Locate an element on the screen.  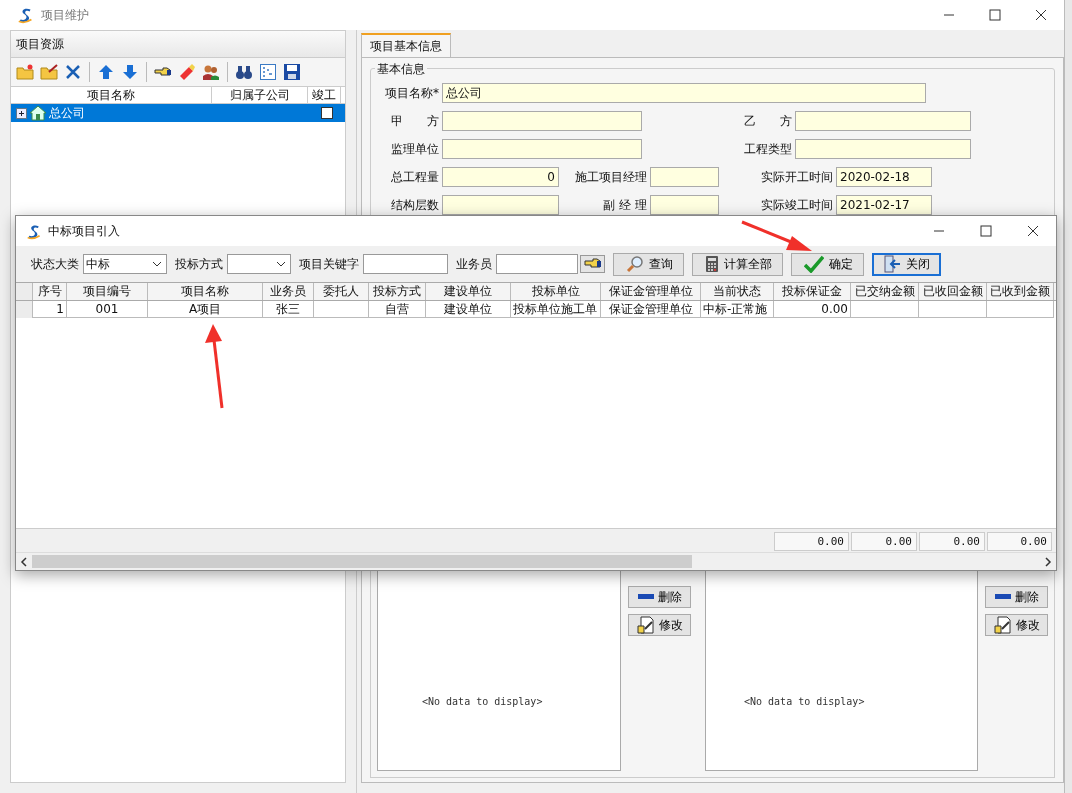
input-field: 总公司 is located at coordinates (684, 93).